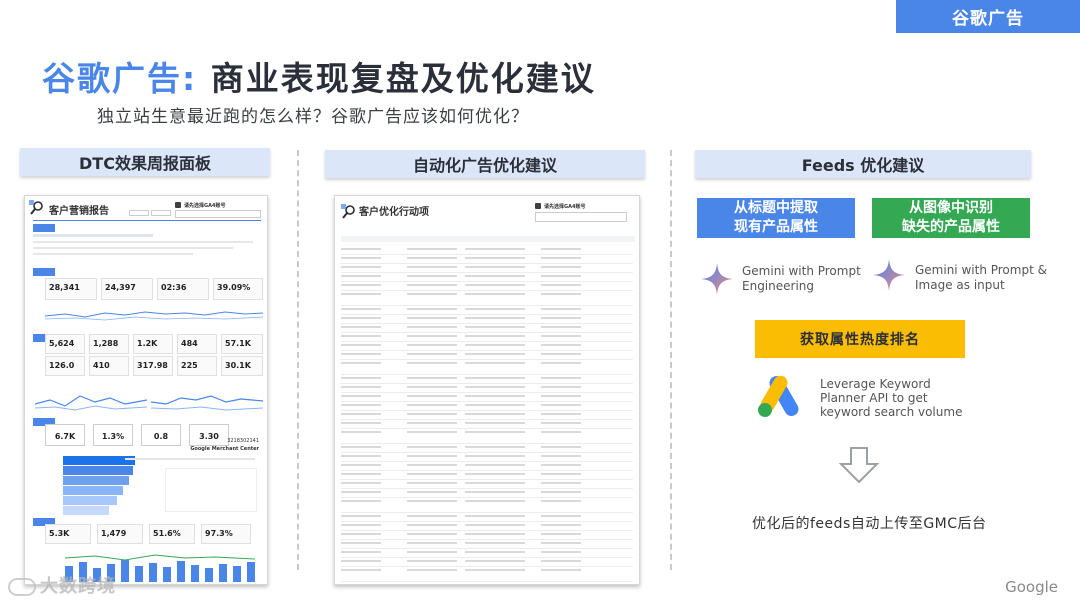  I want to click on funnel-table, so click(211, 490).